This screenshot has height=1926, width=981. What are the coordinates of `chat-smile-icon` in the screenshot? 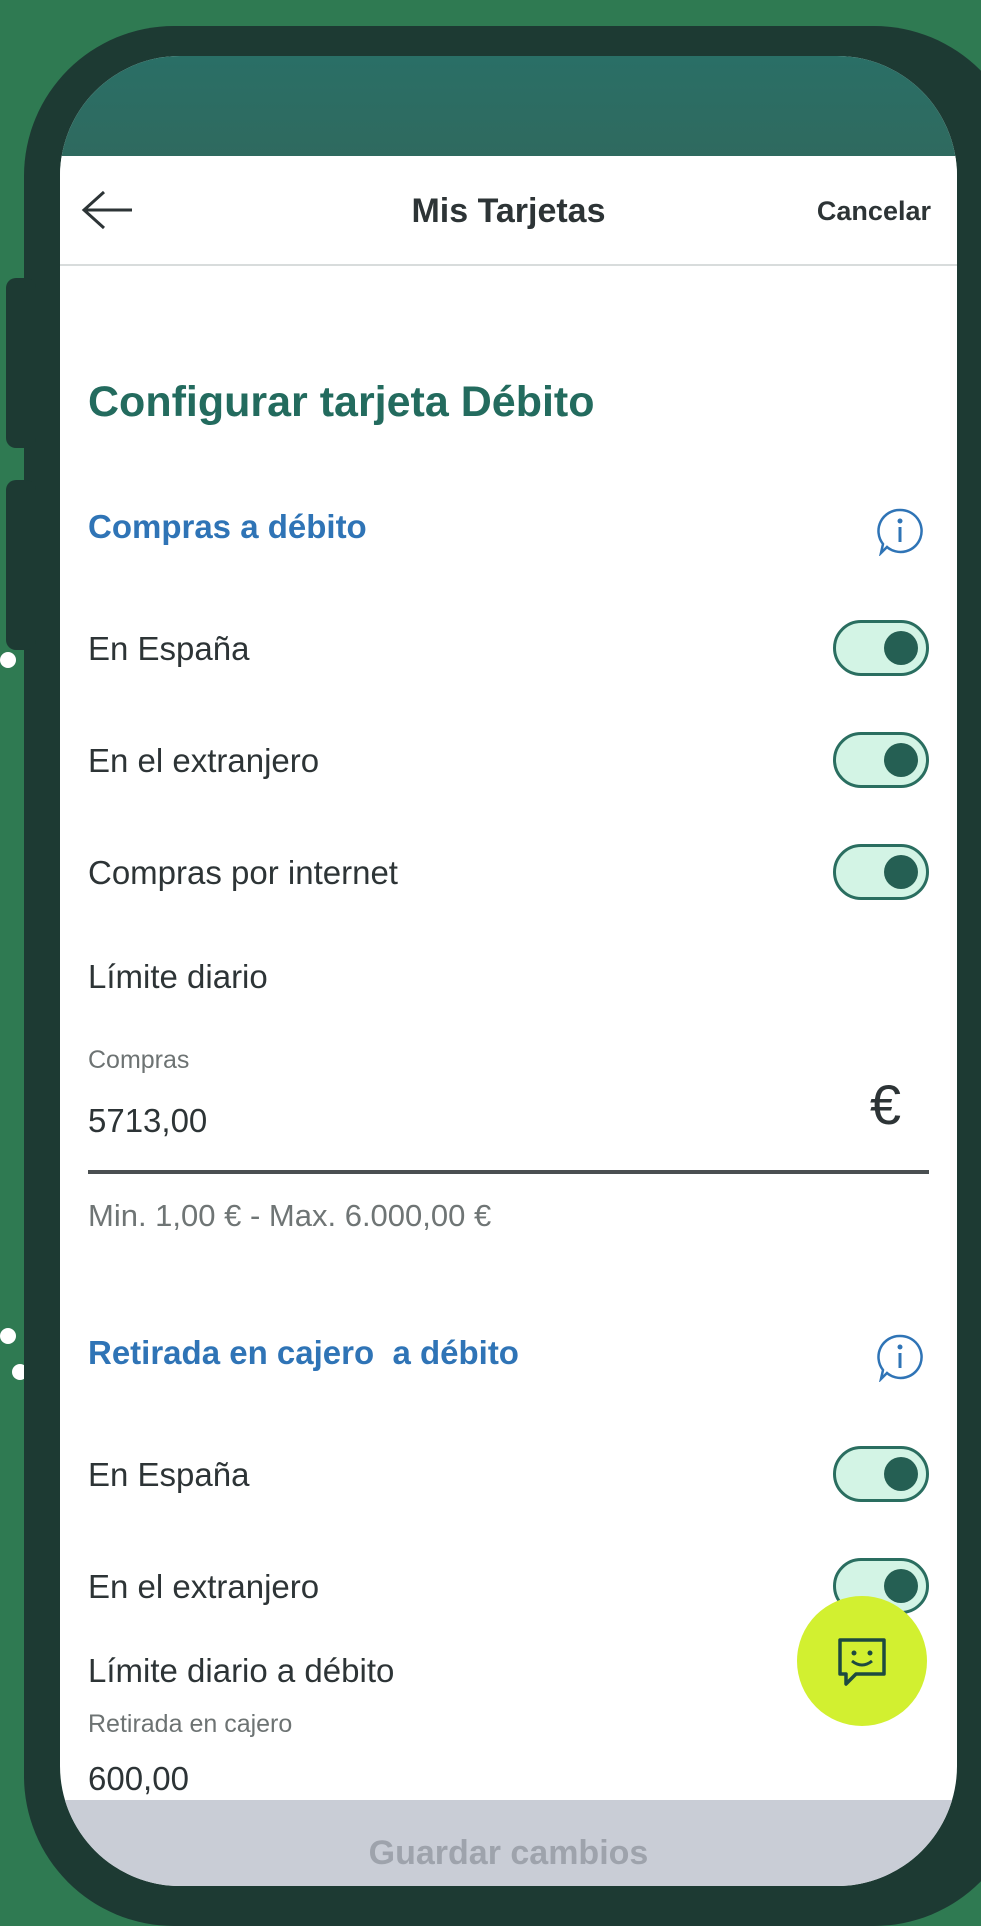 It's located at (862, 1662).